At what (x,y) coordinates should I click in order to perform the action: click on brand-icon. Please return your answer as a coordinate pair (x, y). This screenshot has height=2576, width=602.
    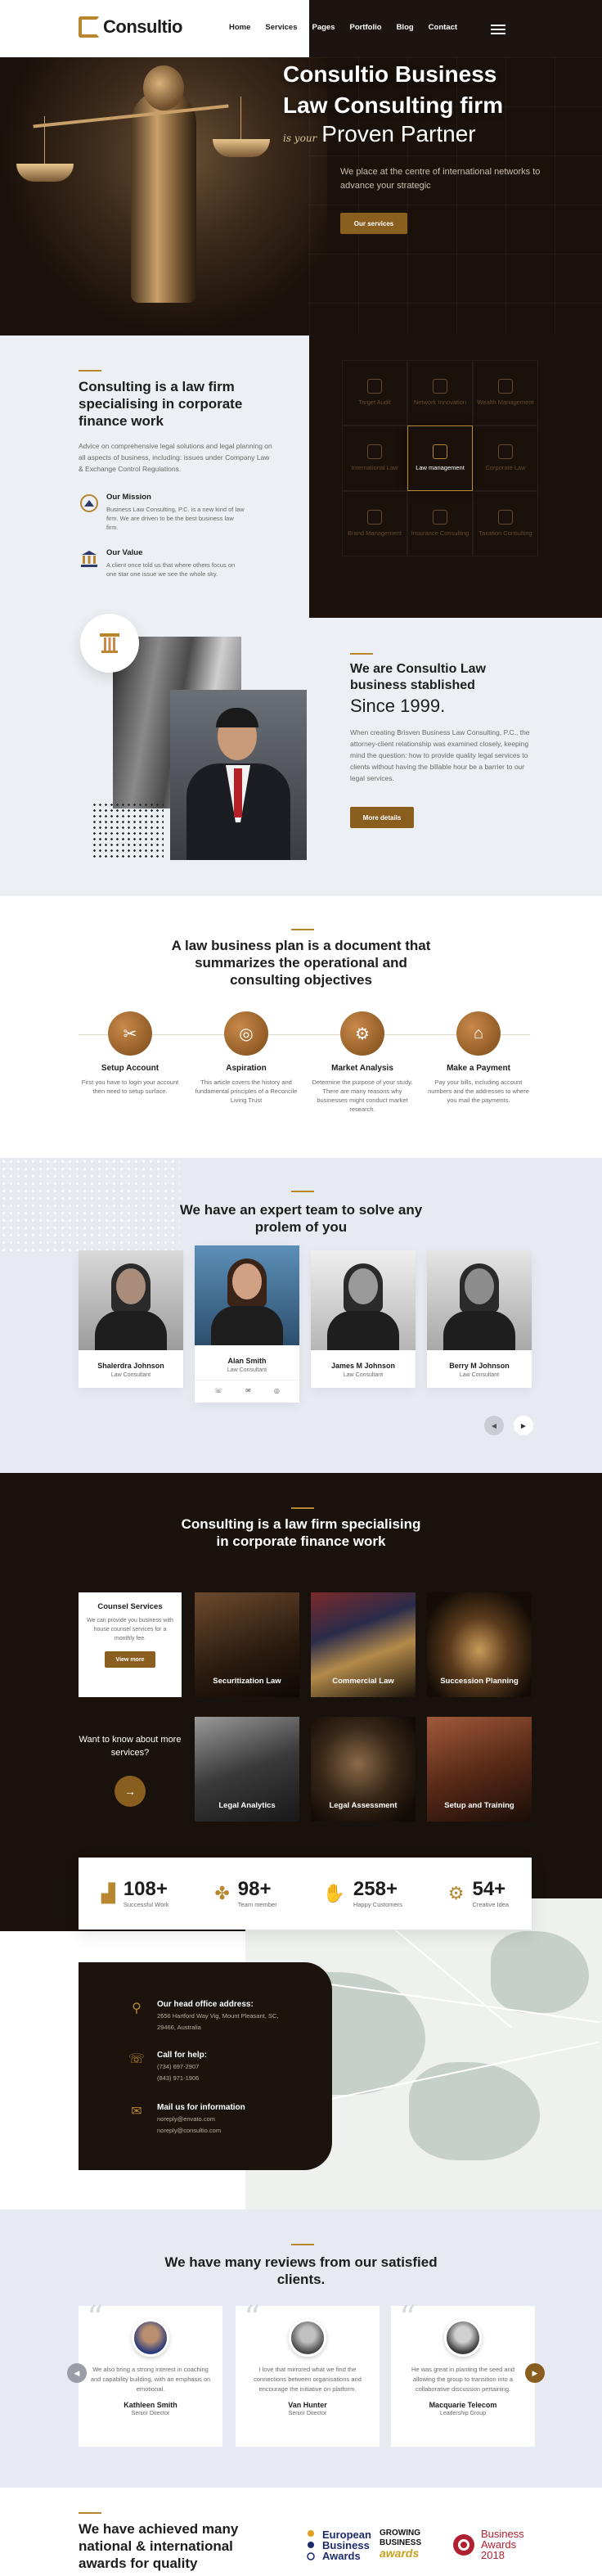
    Looking at the image, I should click on (375, 517).